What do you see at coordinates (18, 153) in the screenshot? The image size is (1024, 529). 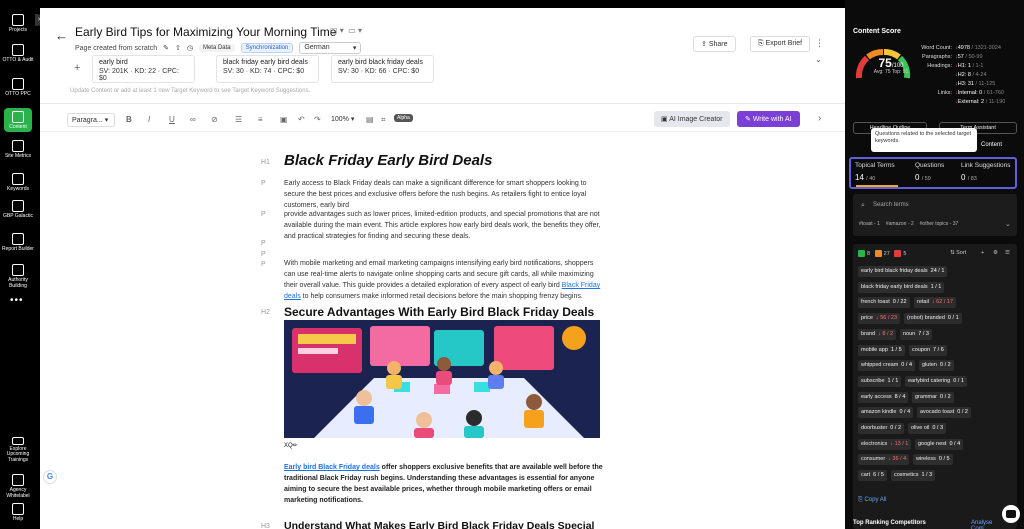 I see `nav-site-metrics: Site Metrics` at bounding box center [18, 153].